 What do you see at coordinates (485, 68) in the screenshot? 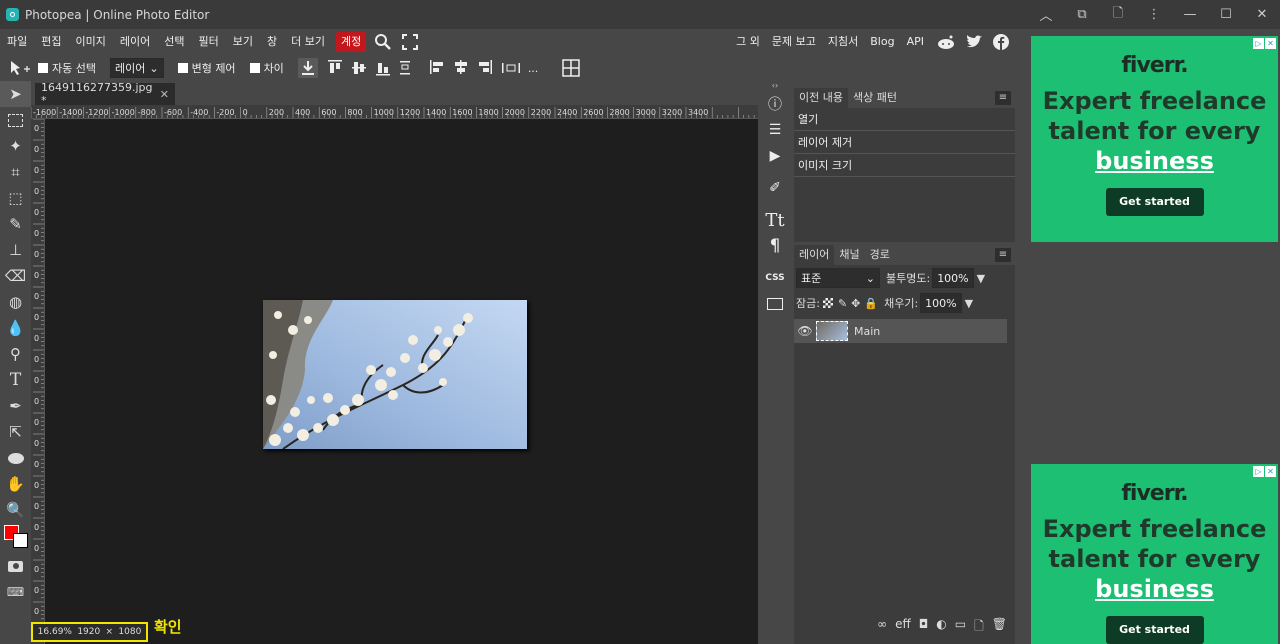
I see `align-right-icon` at bounding box center [485, 68].